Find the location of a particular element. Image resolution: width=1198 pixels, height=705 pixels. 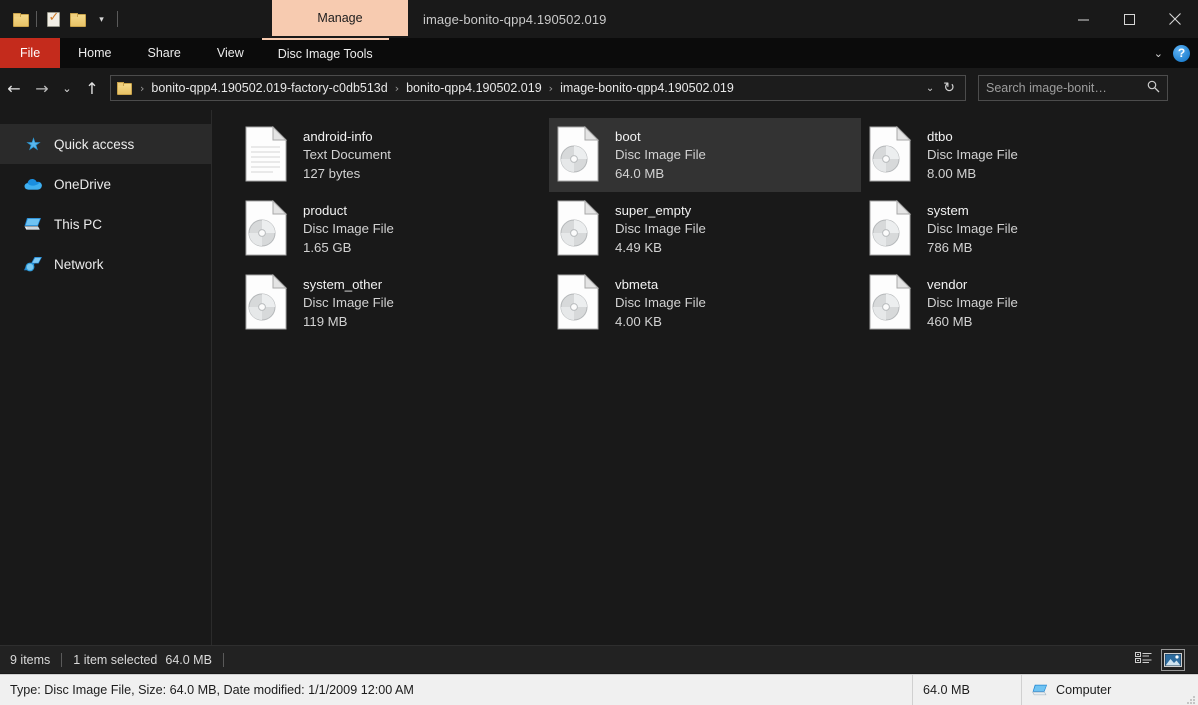

file-item-super-empty: super_empty Disc Image File 4.49 KB is located at coordinates (705, 229).